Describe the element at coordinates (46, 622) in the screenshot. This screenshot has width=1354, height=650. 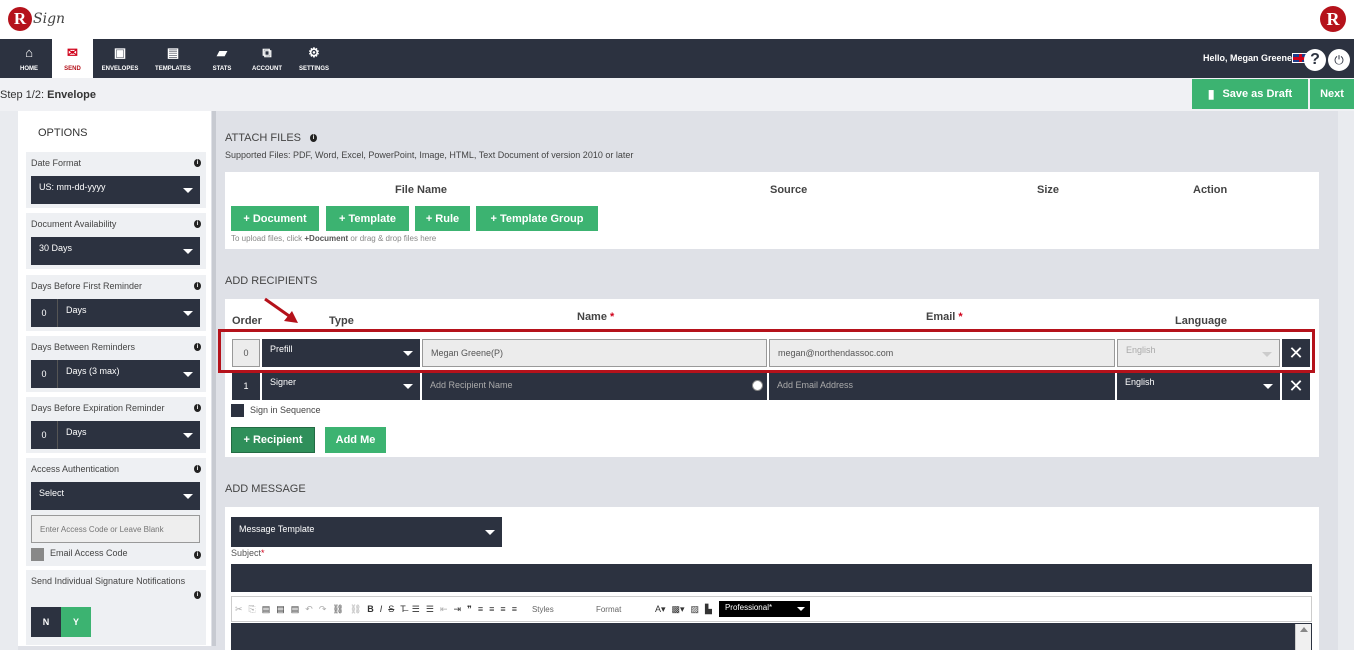
I see `no-toggle: N` at that location.